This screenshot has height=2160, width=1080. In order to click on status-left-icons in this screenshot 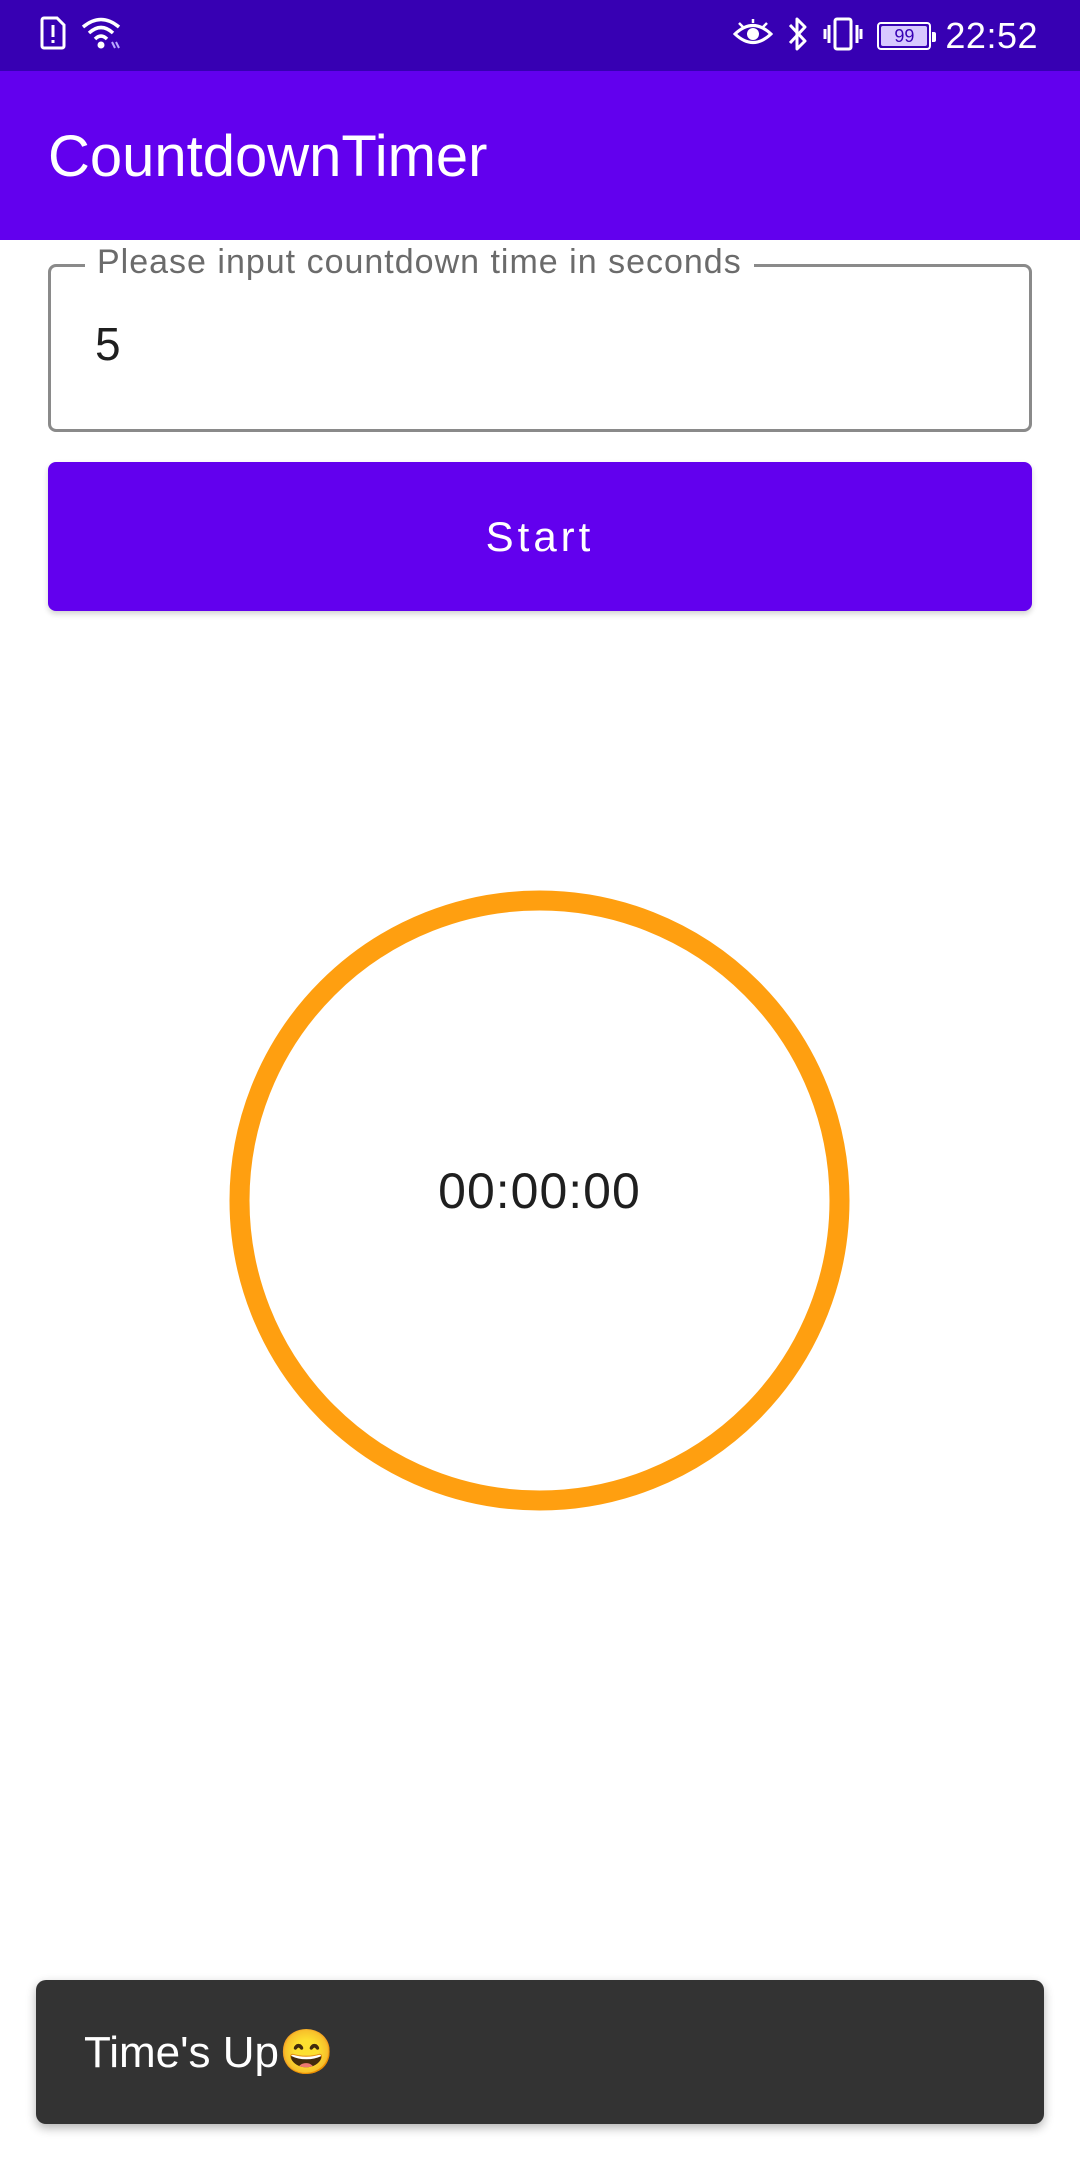, I will do `click(81, 35)`.